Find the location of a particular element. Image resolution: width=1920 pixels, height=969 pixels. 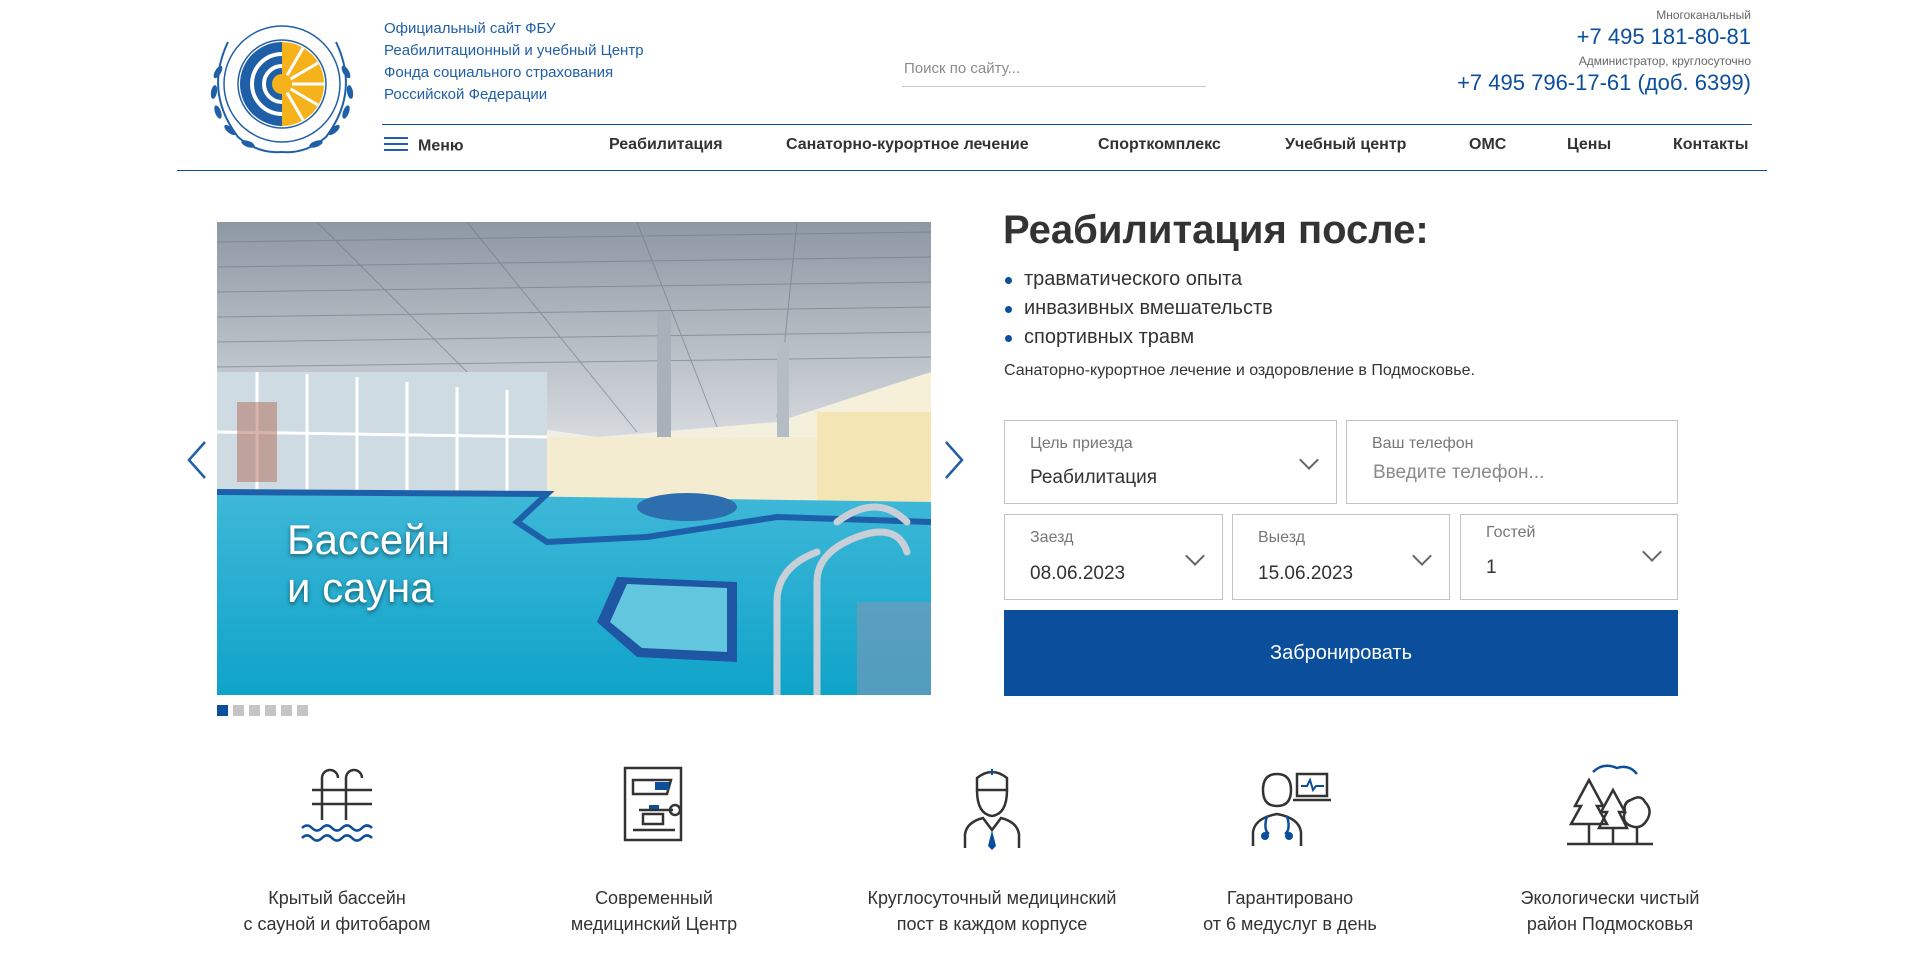

menu-button: Меню is located at coordinates (424, 146).